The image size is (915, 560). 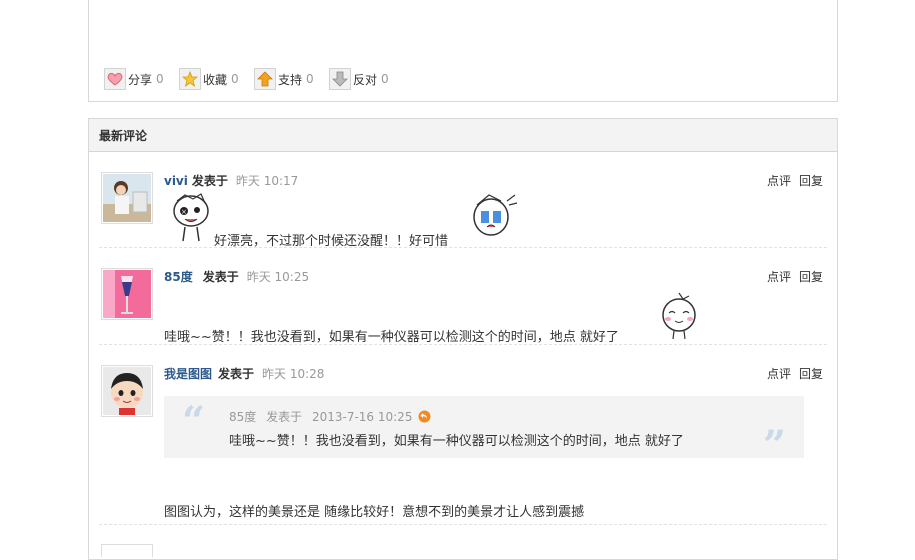 I want to click on favorite-action: 收藏 0, so click(x=209, y=79).